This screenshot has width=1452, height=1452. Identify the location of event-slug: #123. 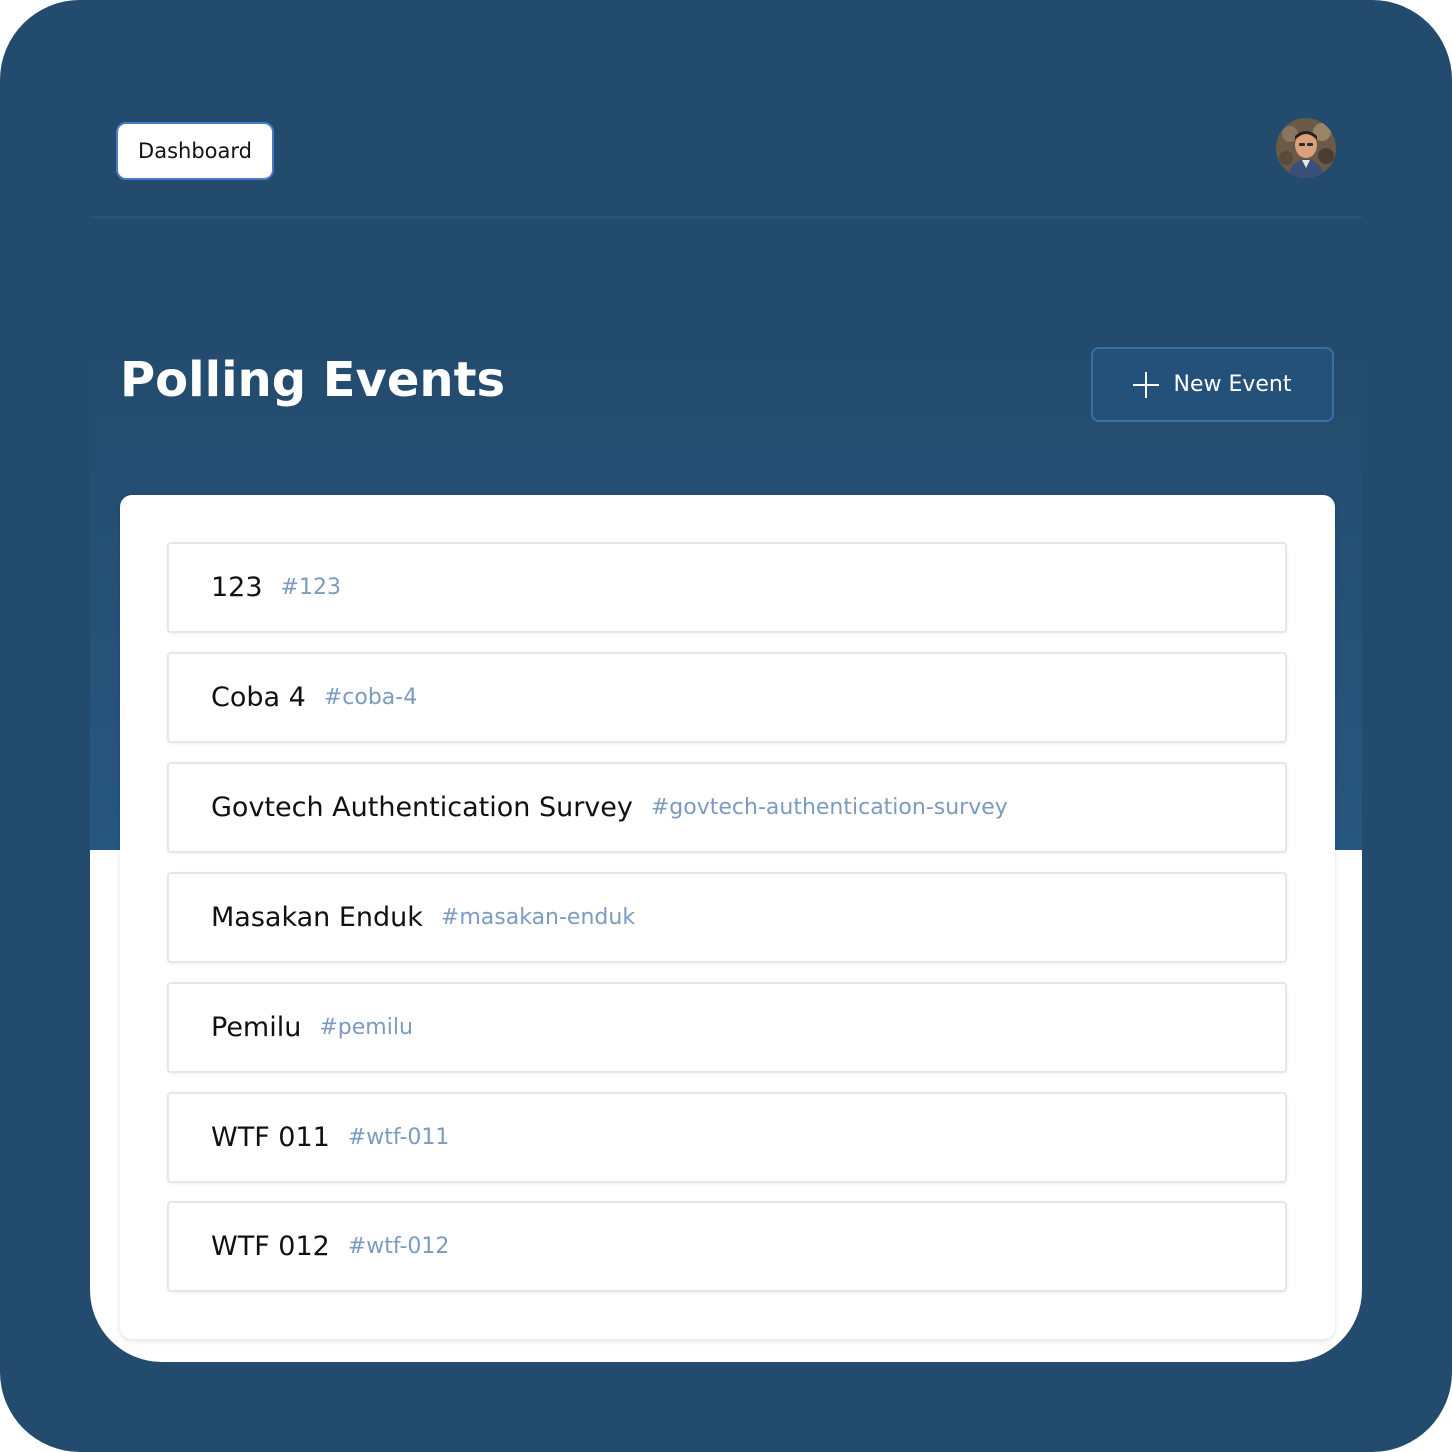
(310, 587).